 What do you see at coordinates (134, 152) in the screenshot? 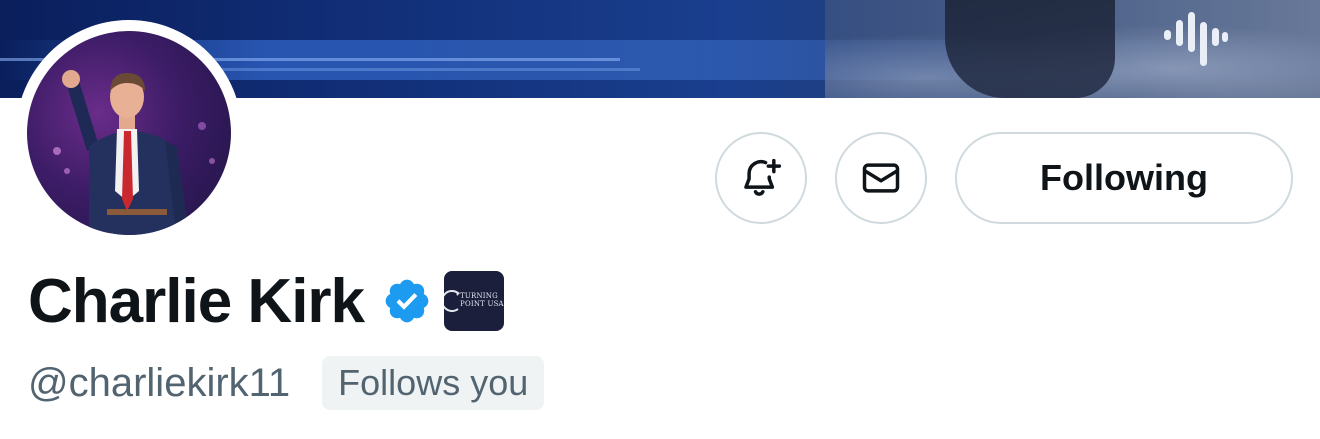
I see `avatar-person-illustration` at bounding box center [134, 152].